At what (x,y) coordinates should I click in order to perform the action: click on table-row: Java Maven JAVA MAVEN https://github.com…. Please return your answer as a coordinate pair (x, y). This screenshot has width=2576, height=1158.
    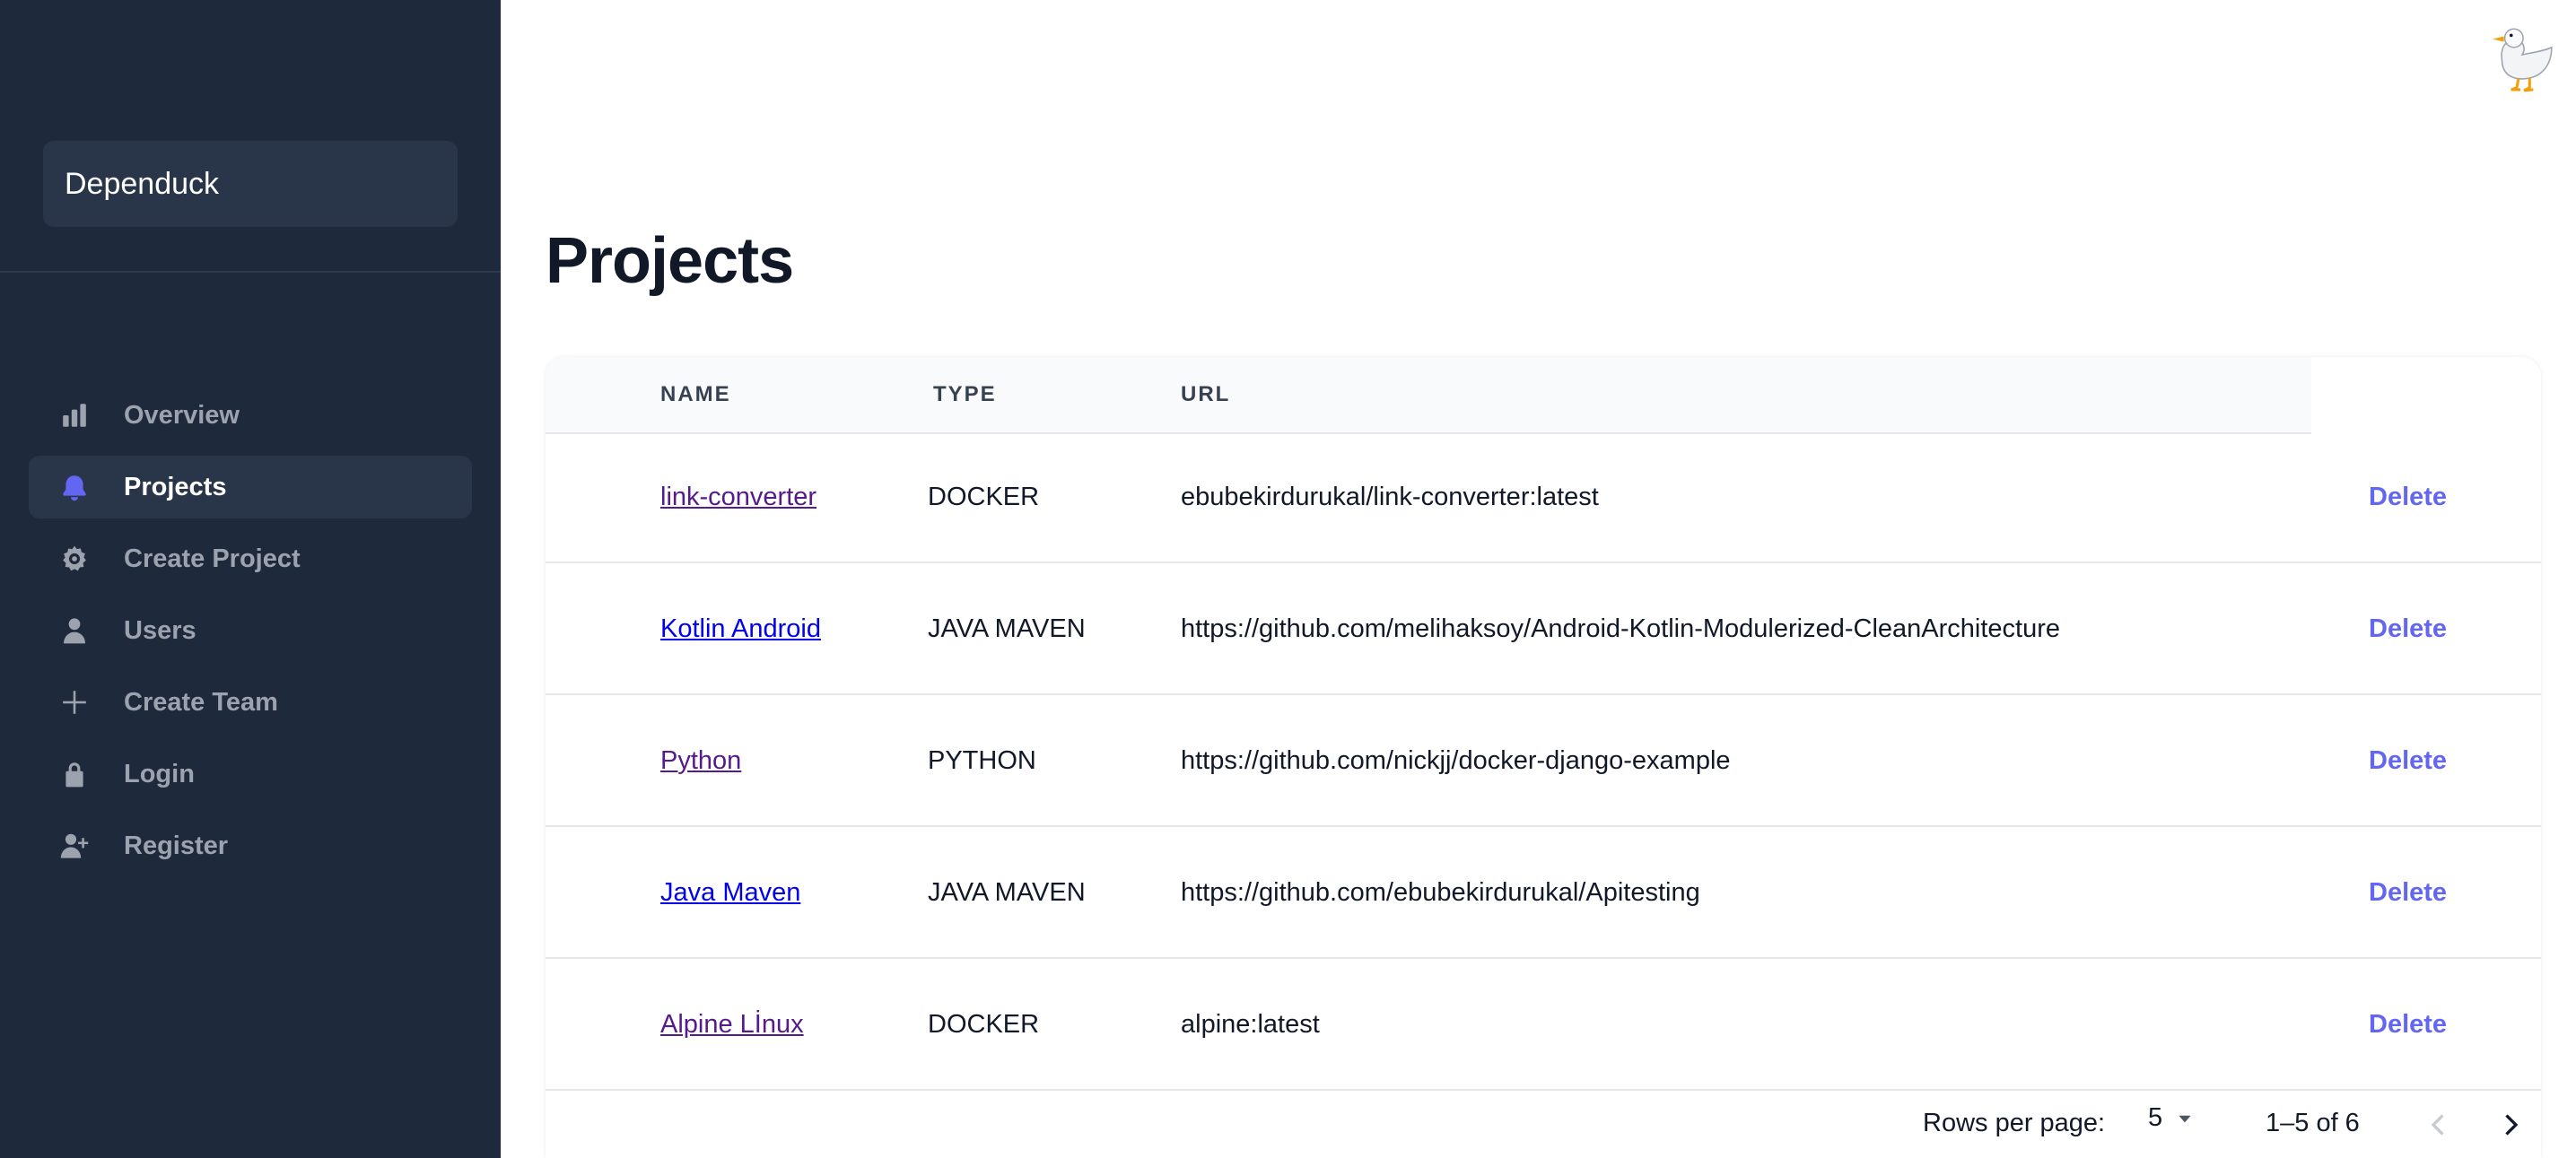
    Looking at the image, I should click on (1543, 893).